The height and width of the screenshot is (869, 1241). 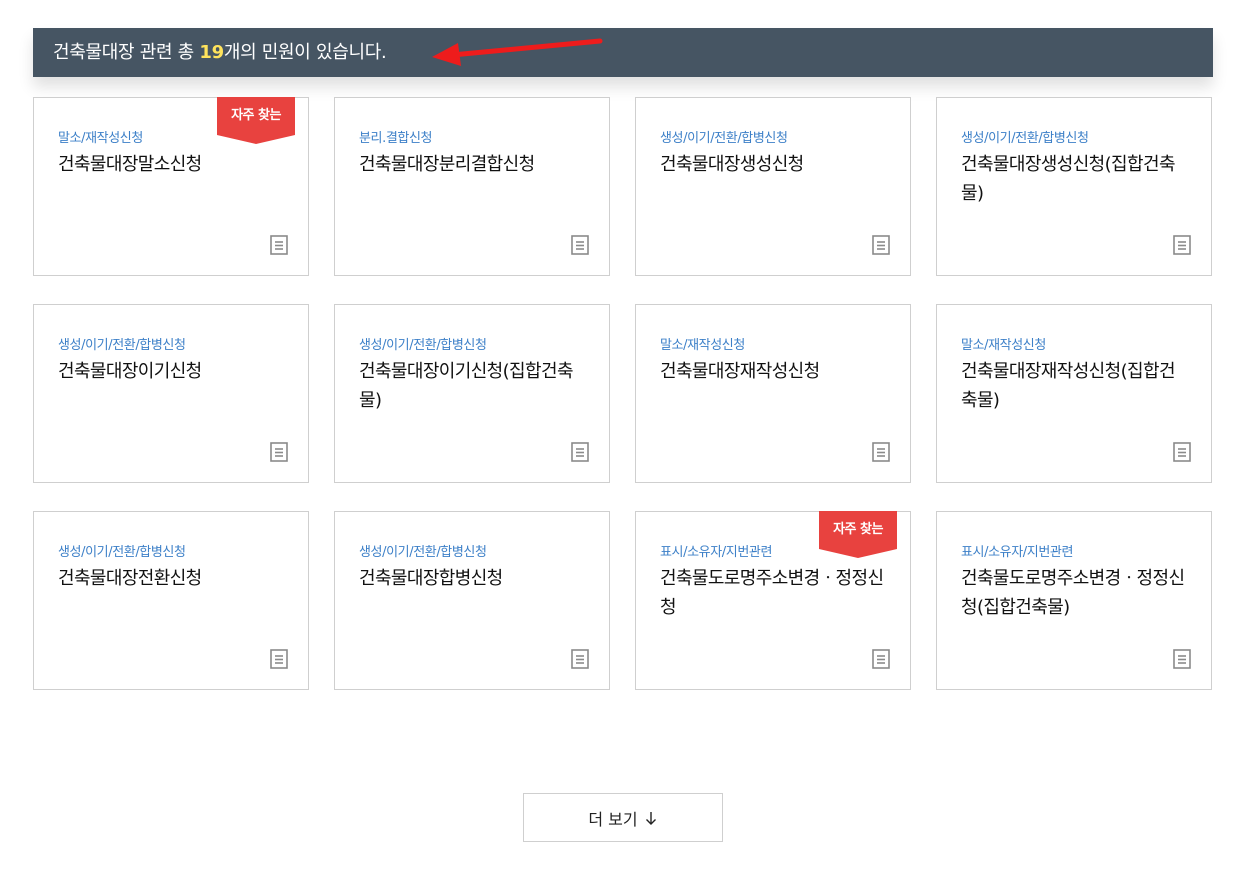 I want to click on complaint-card: 말소/재작성신청 건축물대장말소신청 자주 찾는, so click(x=171, y=186).